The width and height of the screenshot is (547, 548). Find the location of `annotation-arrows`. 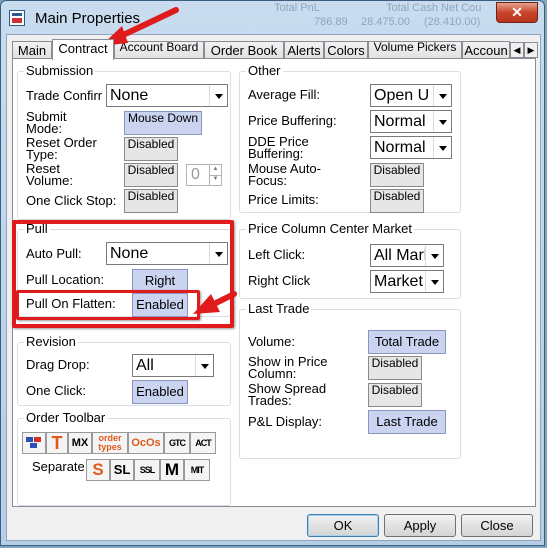

annotation-arrows is located at coordinates (169, 160).